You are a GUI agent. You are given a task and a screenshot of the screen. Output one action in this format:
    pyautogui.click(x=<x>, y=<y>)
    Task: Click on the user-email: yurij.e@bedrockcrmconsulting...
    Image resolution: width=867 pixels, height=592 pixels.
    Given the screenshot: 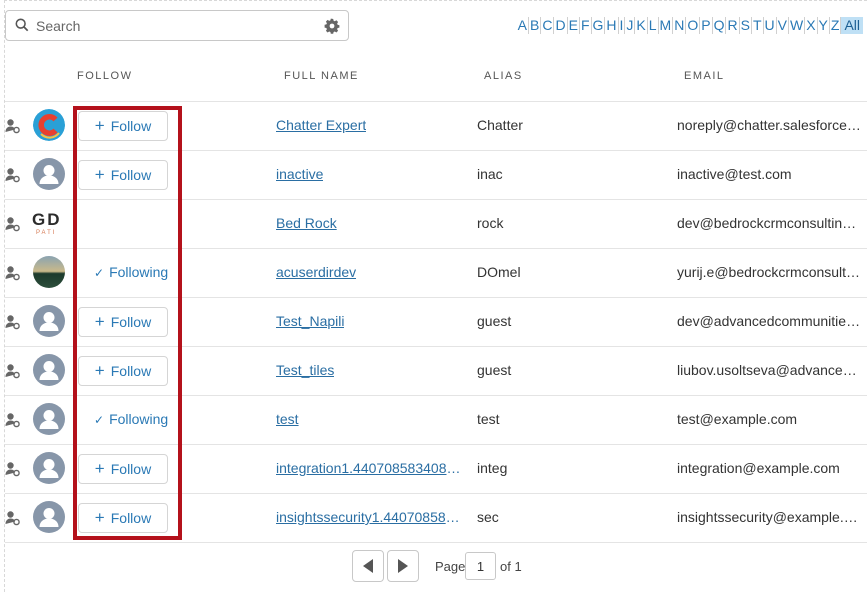 What is the action you would take?
    pyautogui.click(x=770, y=272)
    